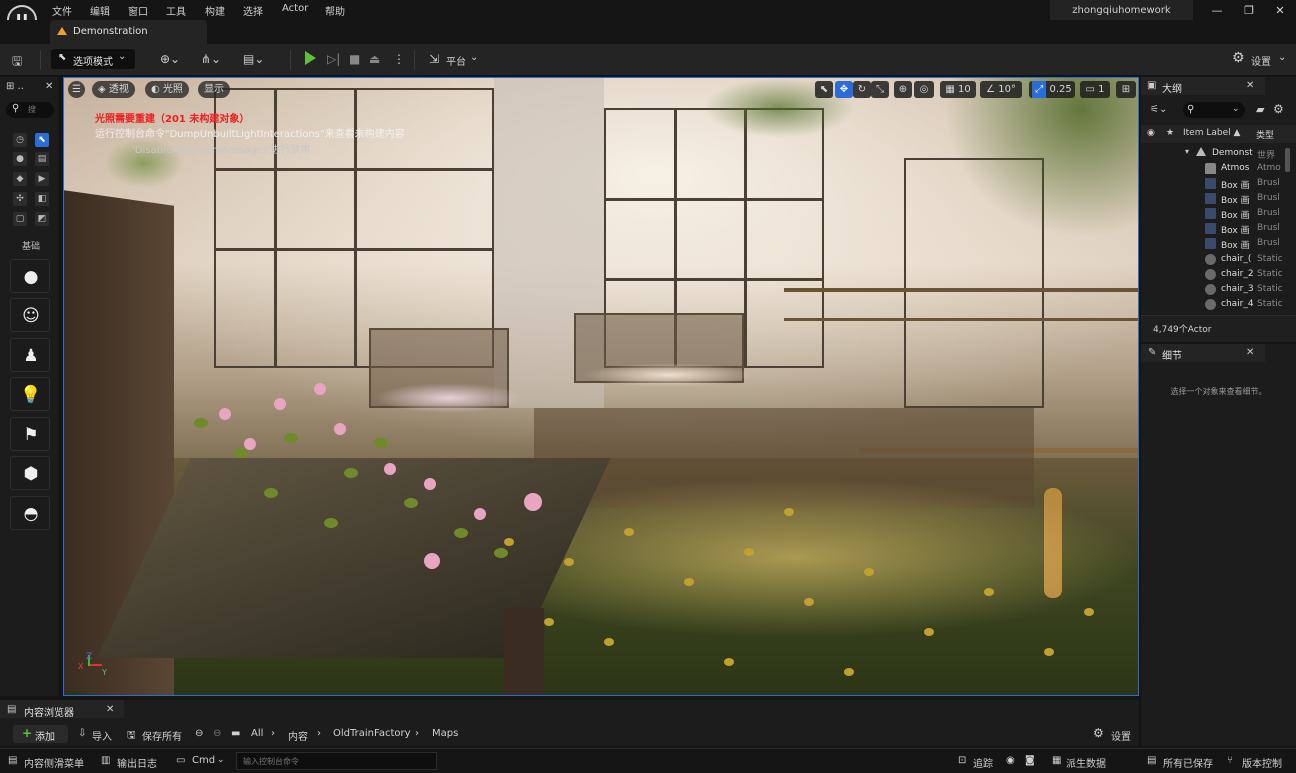 The height and width of the screenshot is (773, 1296). What do you see at coordinates (30, 315) in the screenshot?
I see `character-item: ☺` at bounding box center [30, 315].